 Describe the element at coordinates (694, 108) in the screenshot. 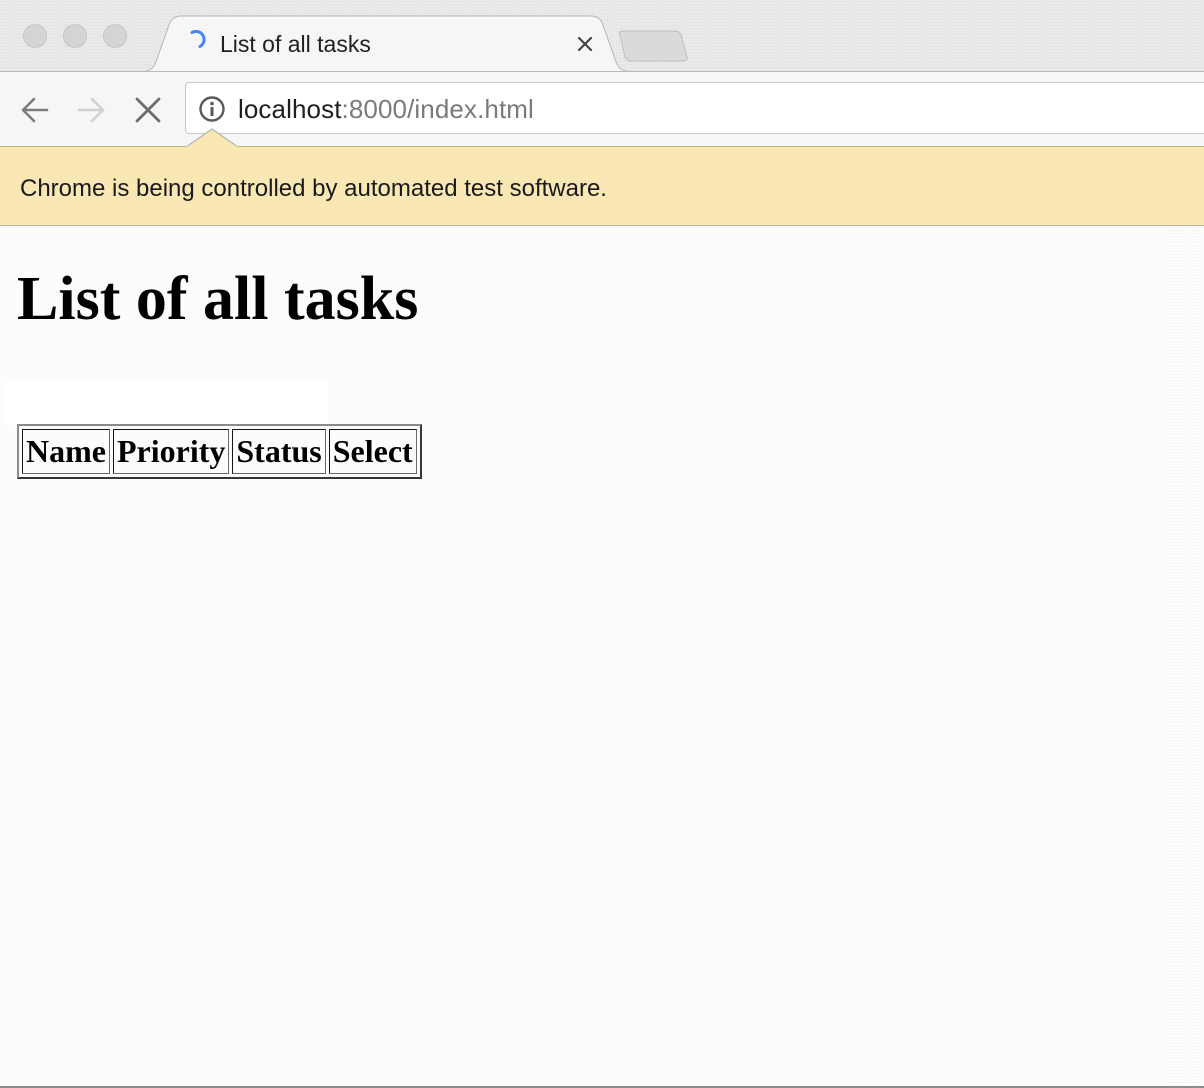

I see `address-bar: localhost:8000/index.html` at that location.